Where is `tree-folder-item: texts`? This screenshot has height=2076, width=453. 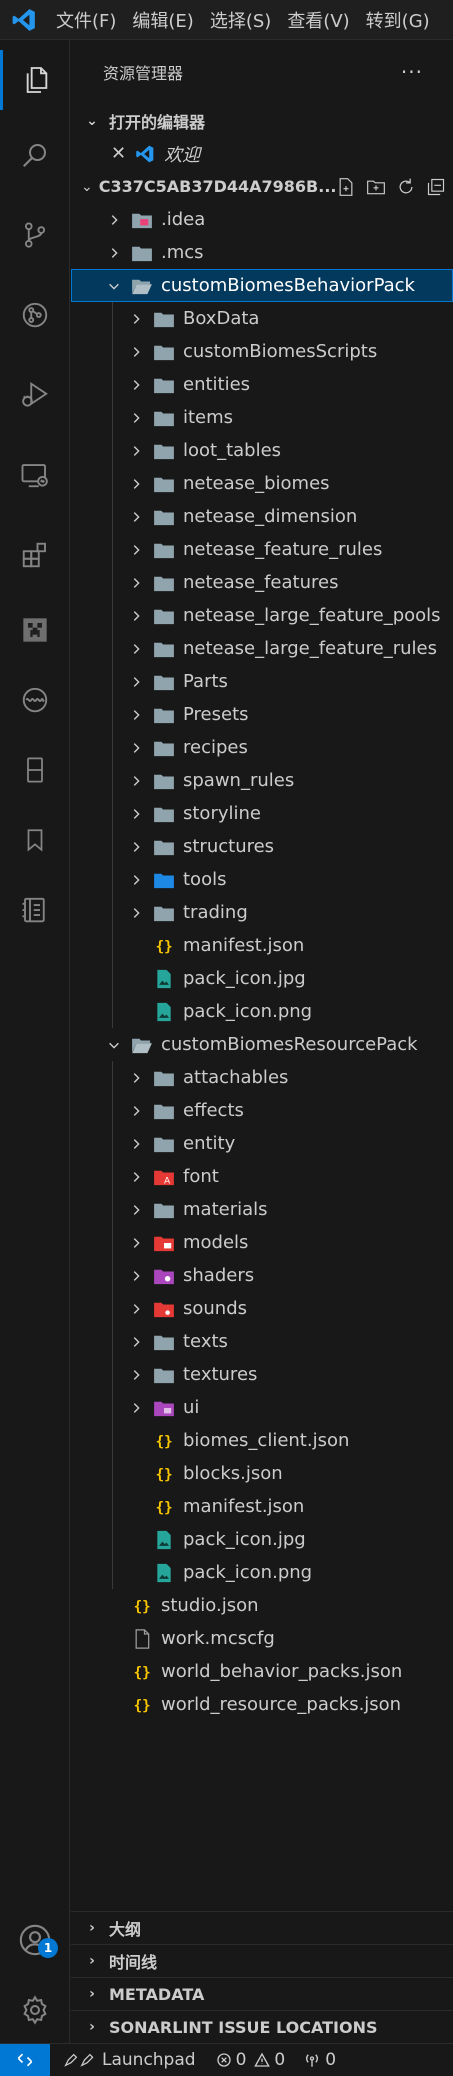
tree-folder-item: texts is located at coordinates (262, 1341).